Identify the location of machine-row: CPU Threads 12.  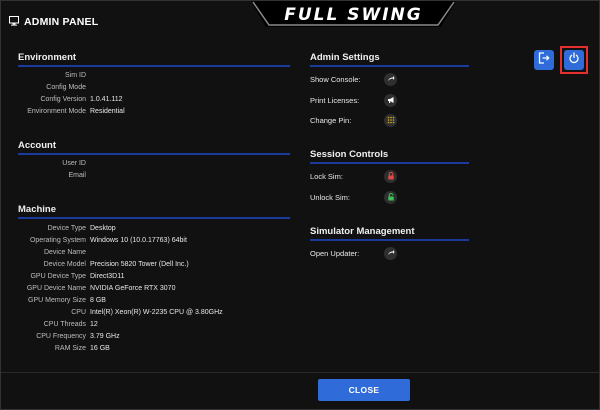
(151, 326).